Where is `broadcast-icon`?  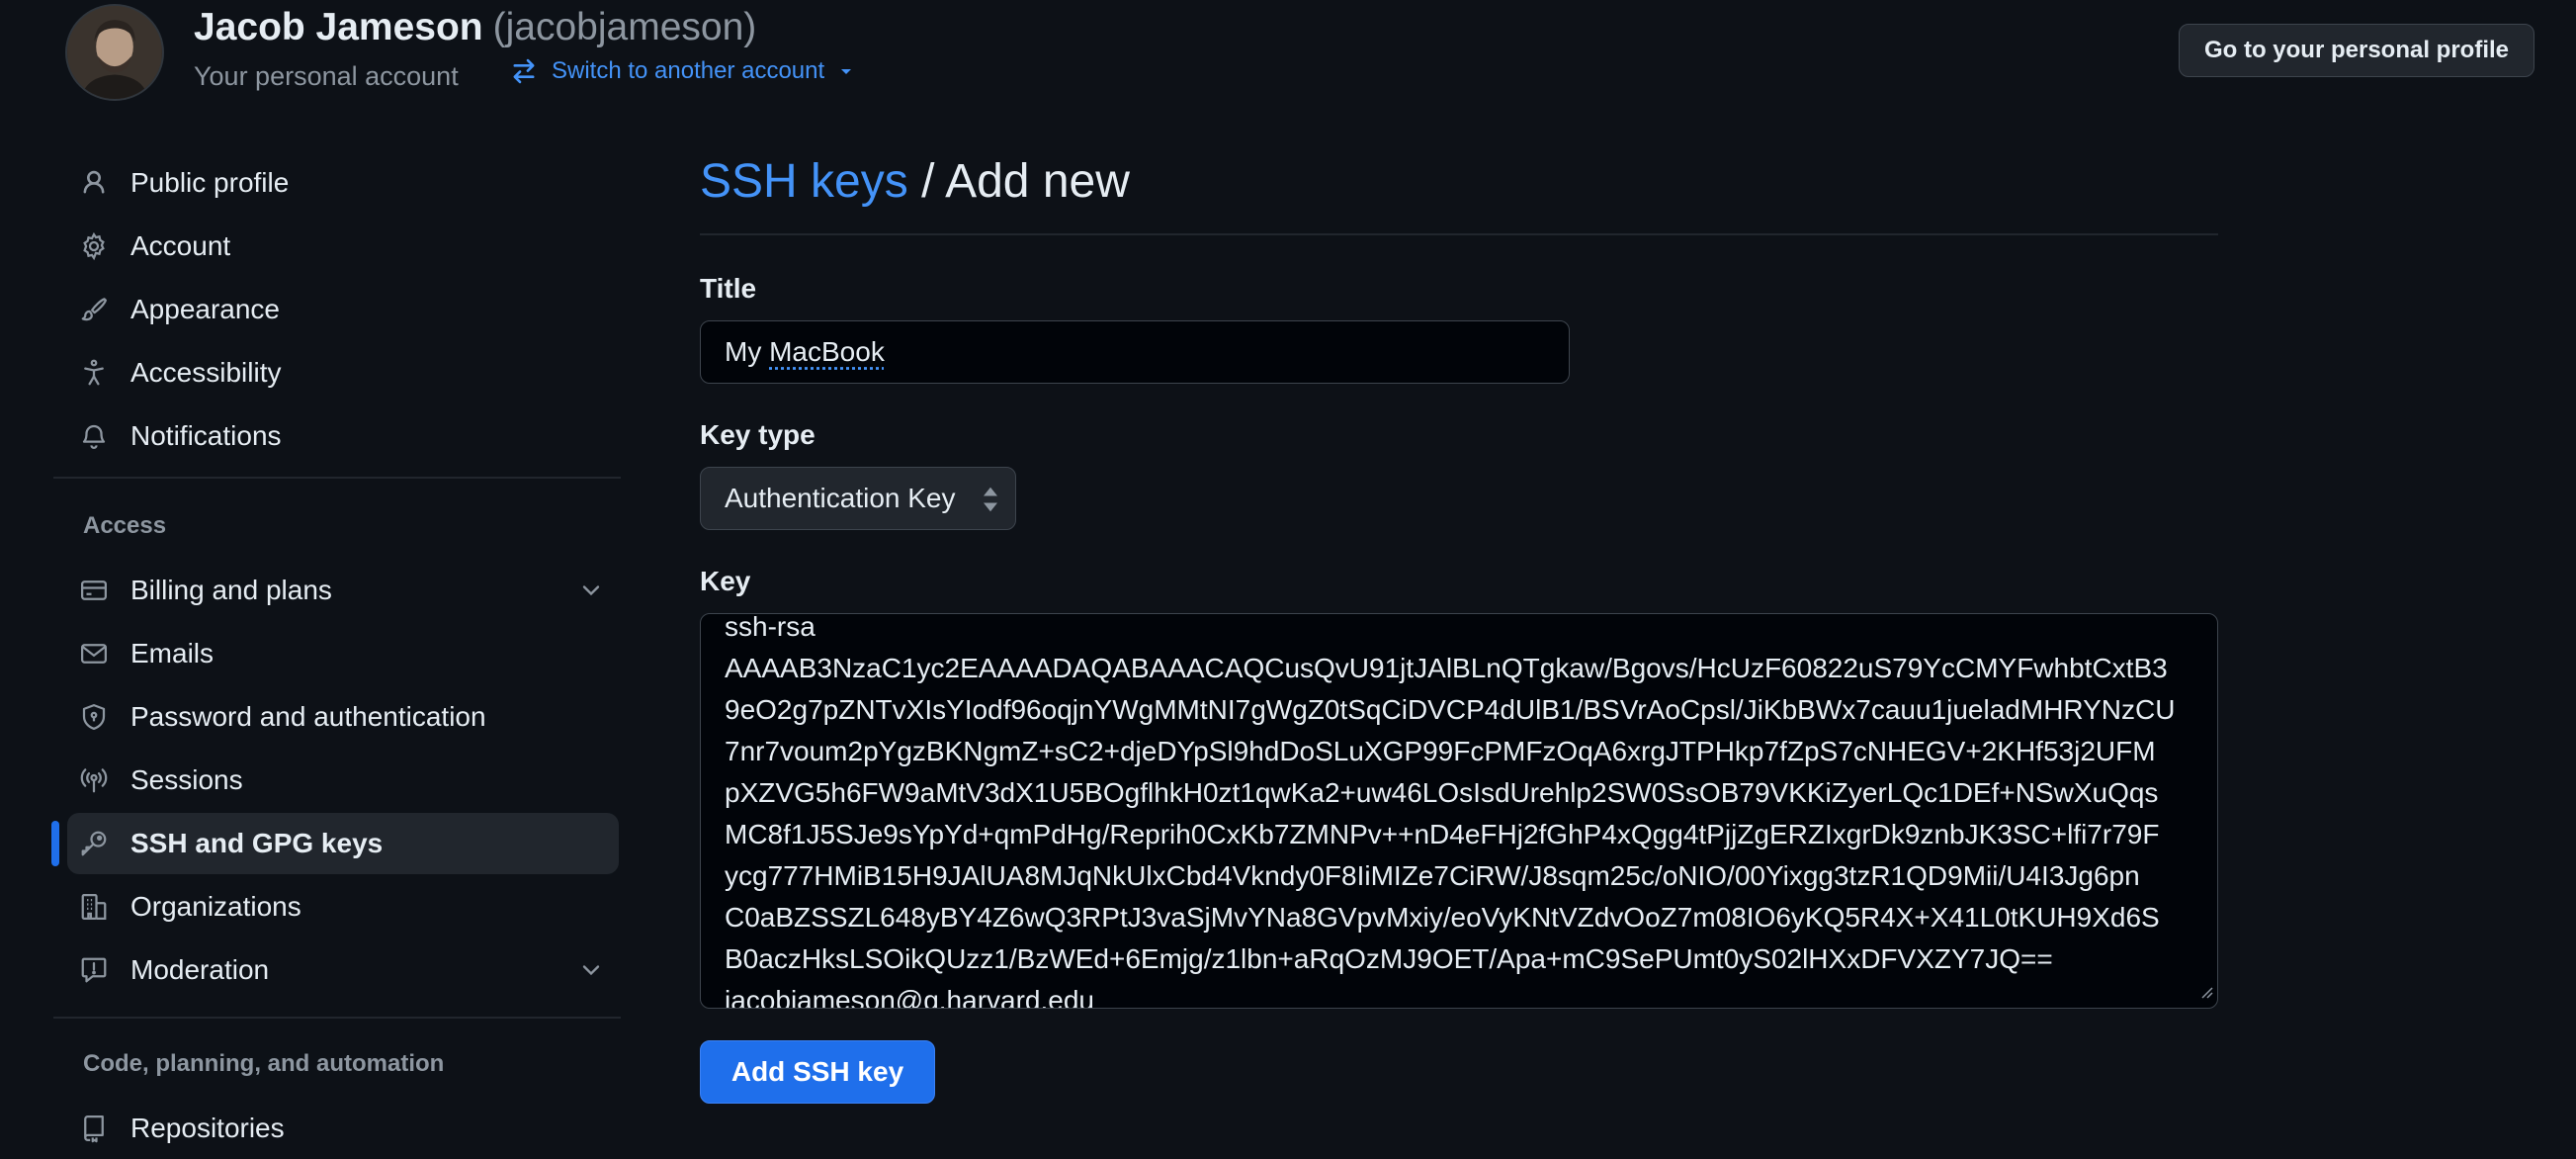 broadcast-icon is located at coordinates (94, 780).